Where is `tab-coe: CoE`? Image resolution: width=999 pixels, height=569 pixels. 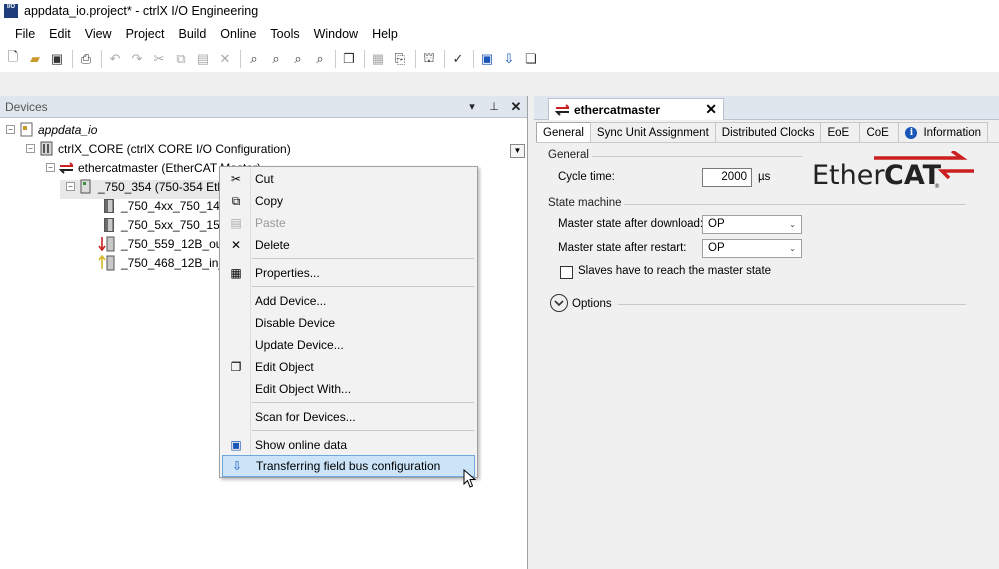 tab-coe: CoE is located at coordinates (879, 132).